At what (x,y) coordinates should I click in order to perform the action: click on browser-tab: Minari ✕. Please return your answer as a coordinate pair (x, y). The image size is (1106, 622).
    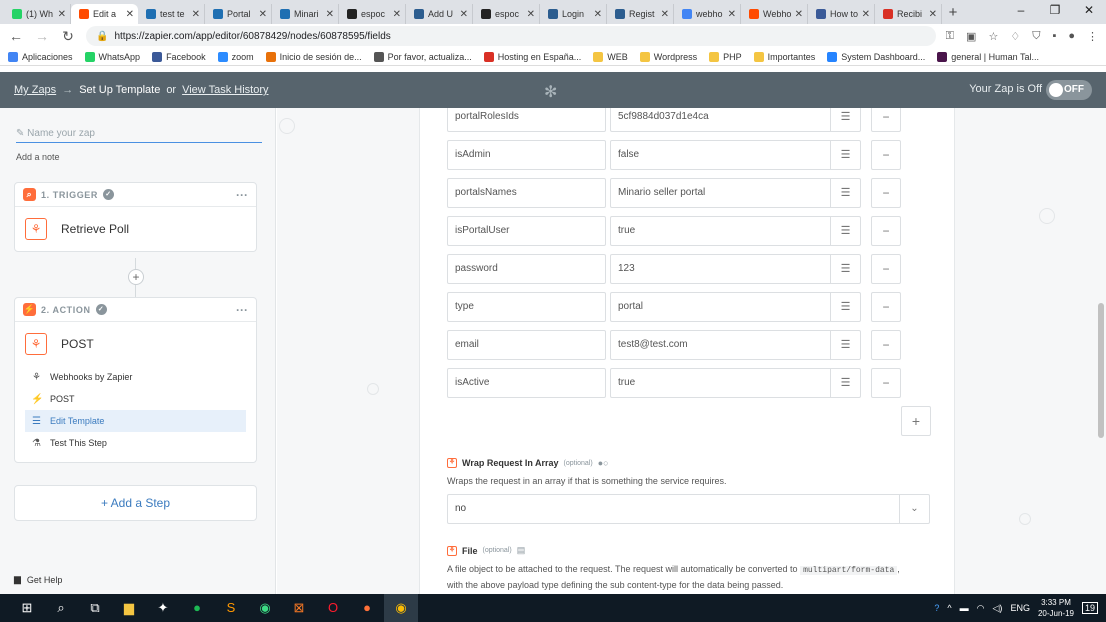
    Looking at the image, I should click on (305, 14).